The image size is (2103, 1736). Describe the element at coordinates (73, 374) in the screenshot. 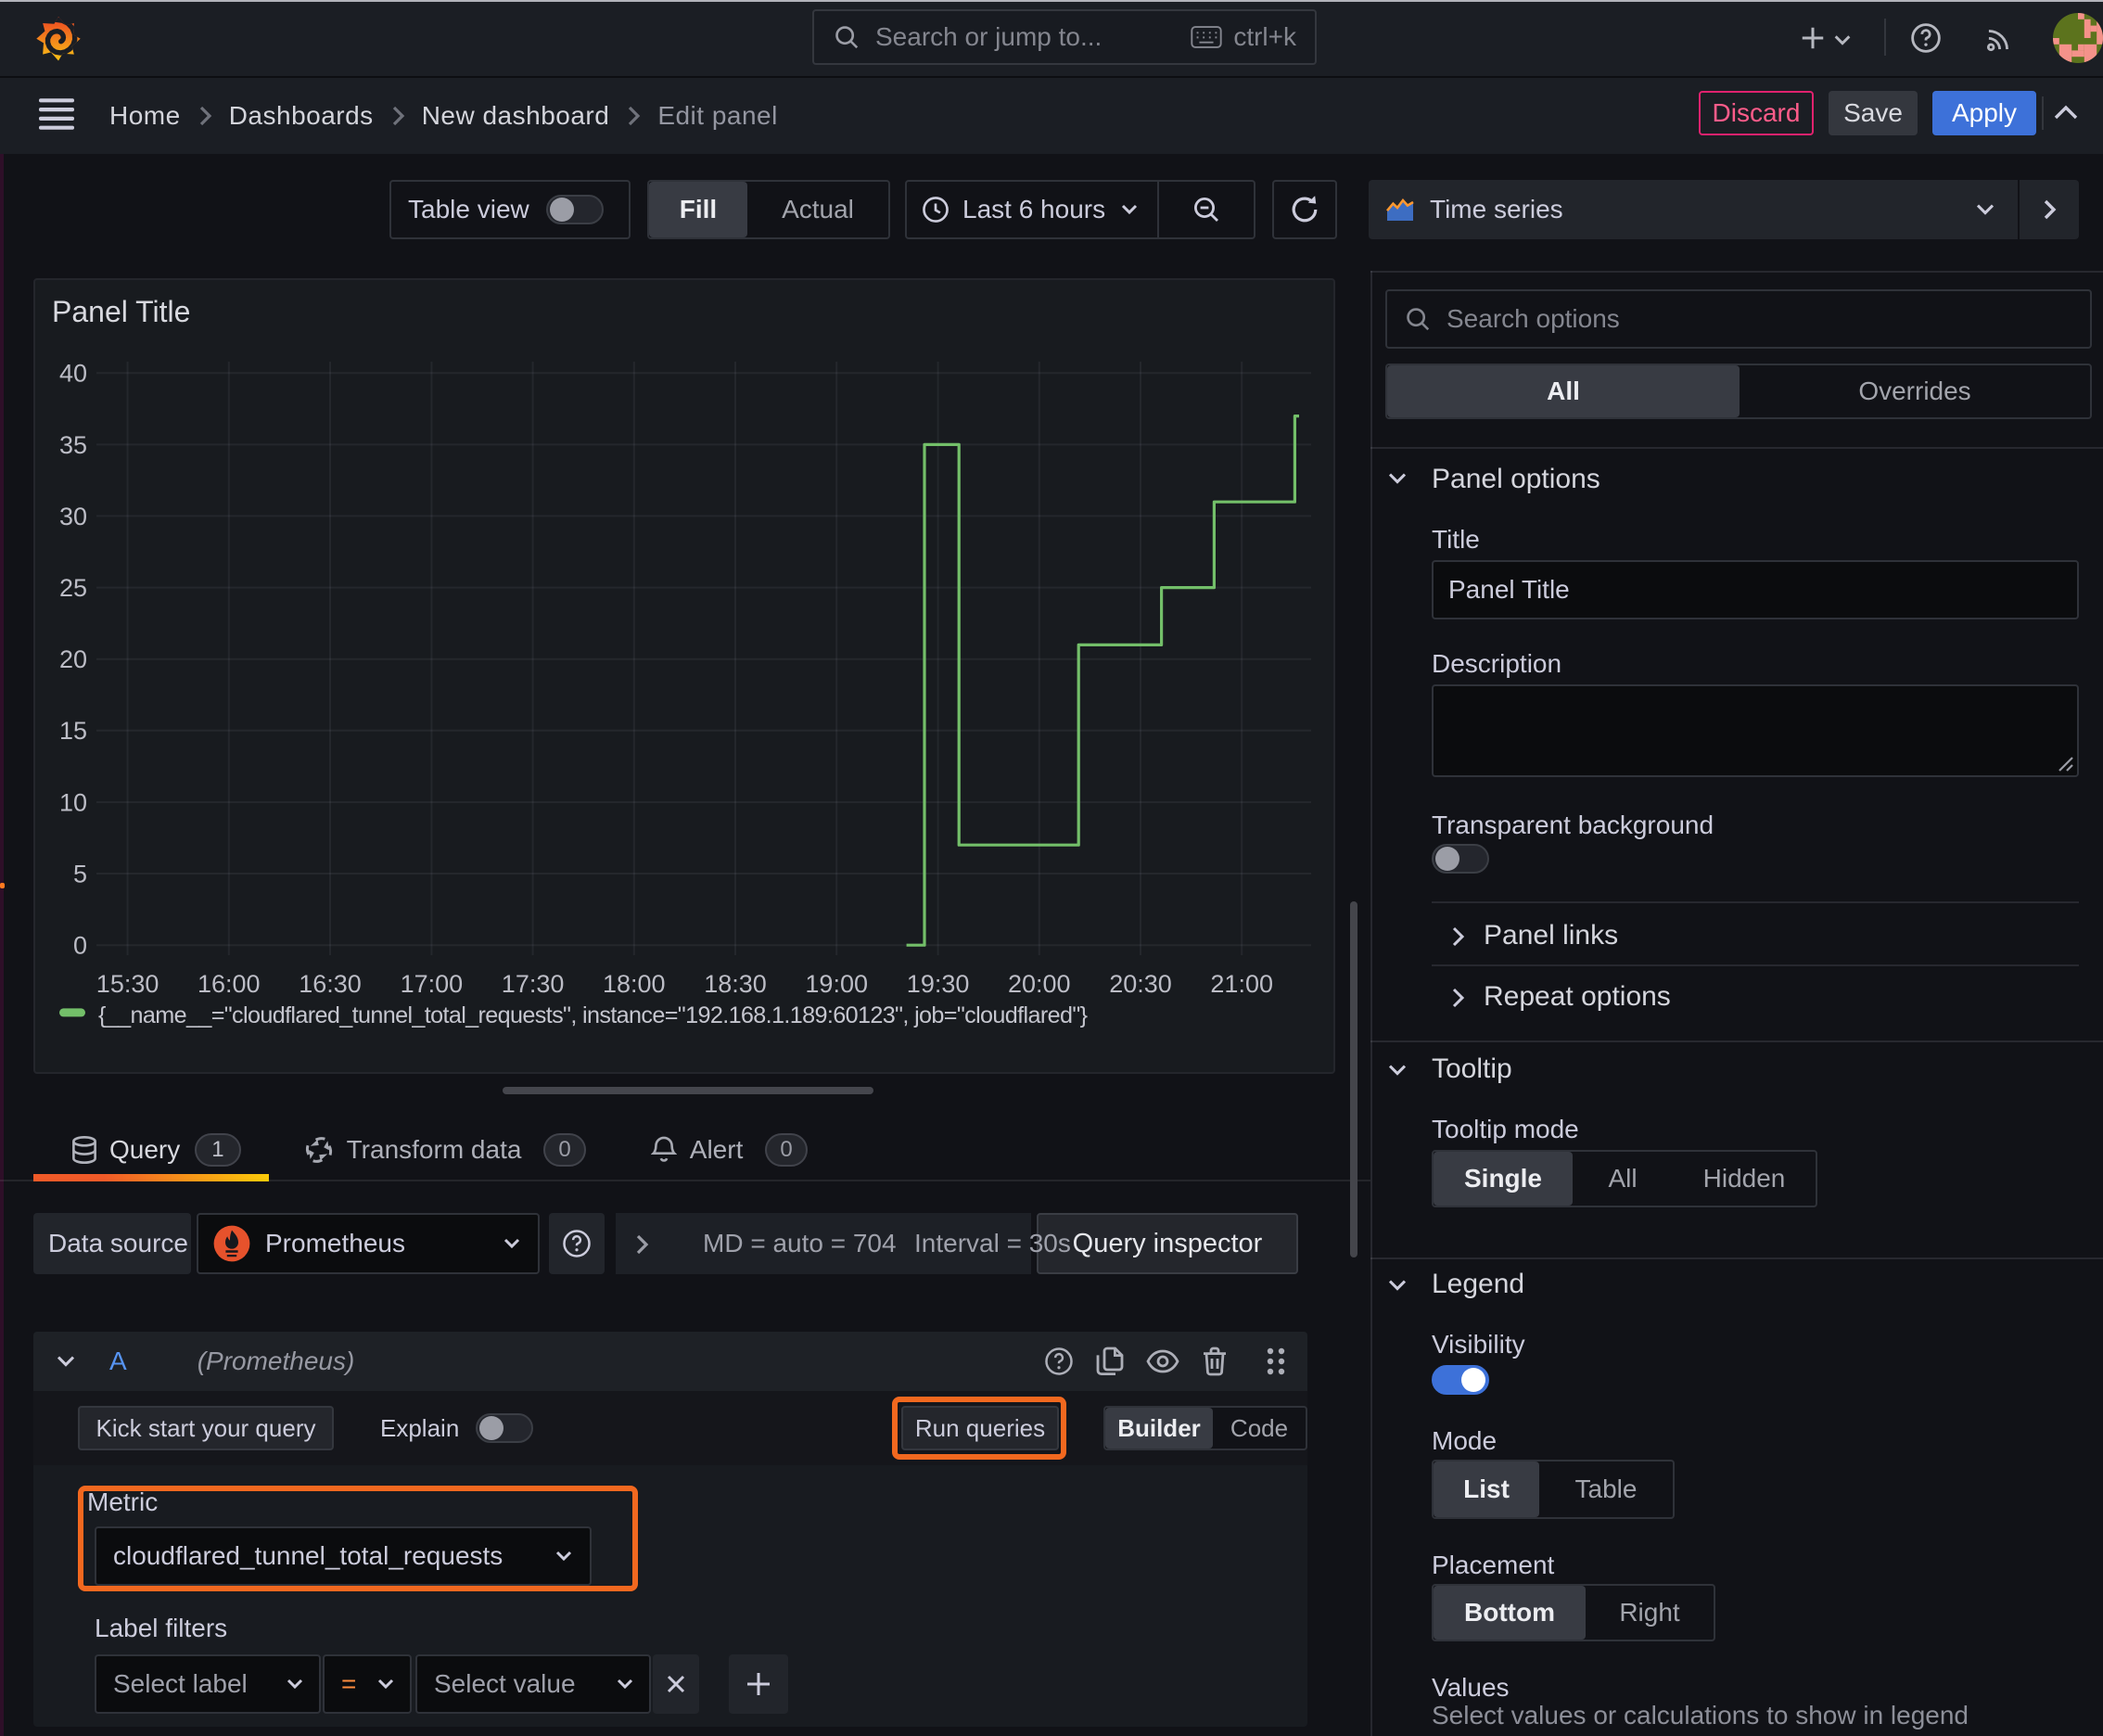

I see `svg-text: 40` at that location.